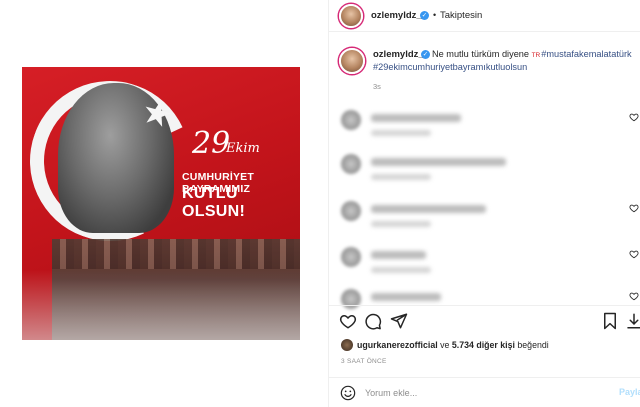  What do you see at coordinates (610, 321) in the screenshot?
I see `bookmark-icon` at bounding box center [610, 321].